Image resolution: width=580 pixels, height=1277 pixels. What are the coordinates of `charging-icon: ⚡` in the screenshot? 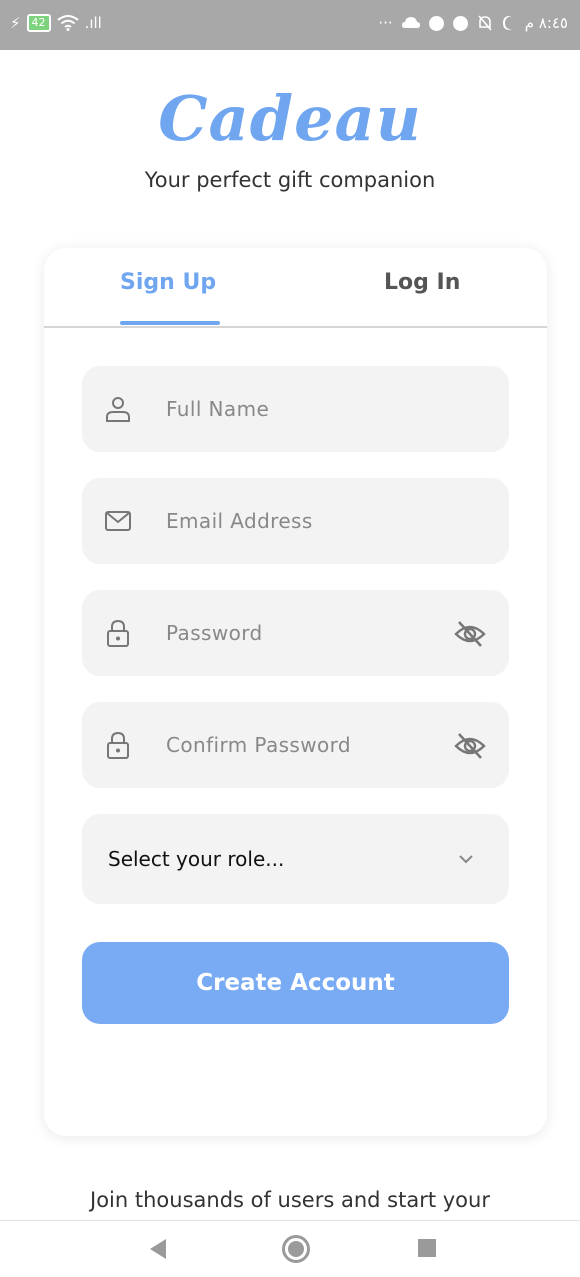 It's located at (15, 23).